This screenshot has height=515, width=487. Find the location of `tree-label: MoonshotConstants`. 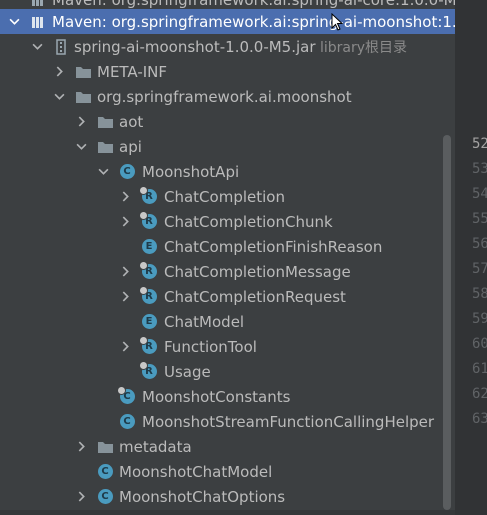

tree-label: MoonshotConstants is located at coordinates (216, 396).